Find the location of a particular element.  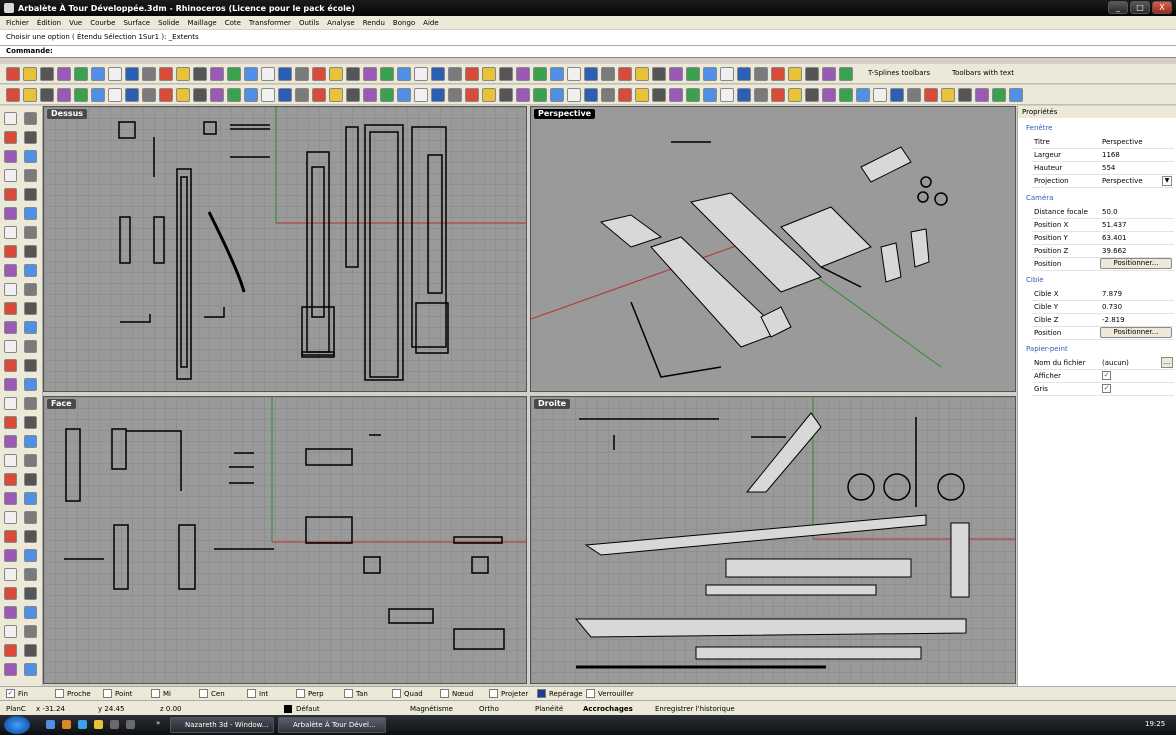

afficher-checkbox: ✓ is located at coordinates (1106, 375).